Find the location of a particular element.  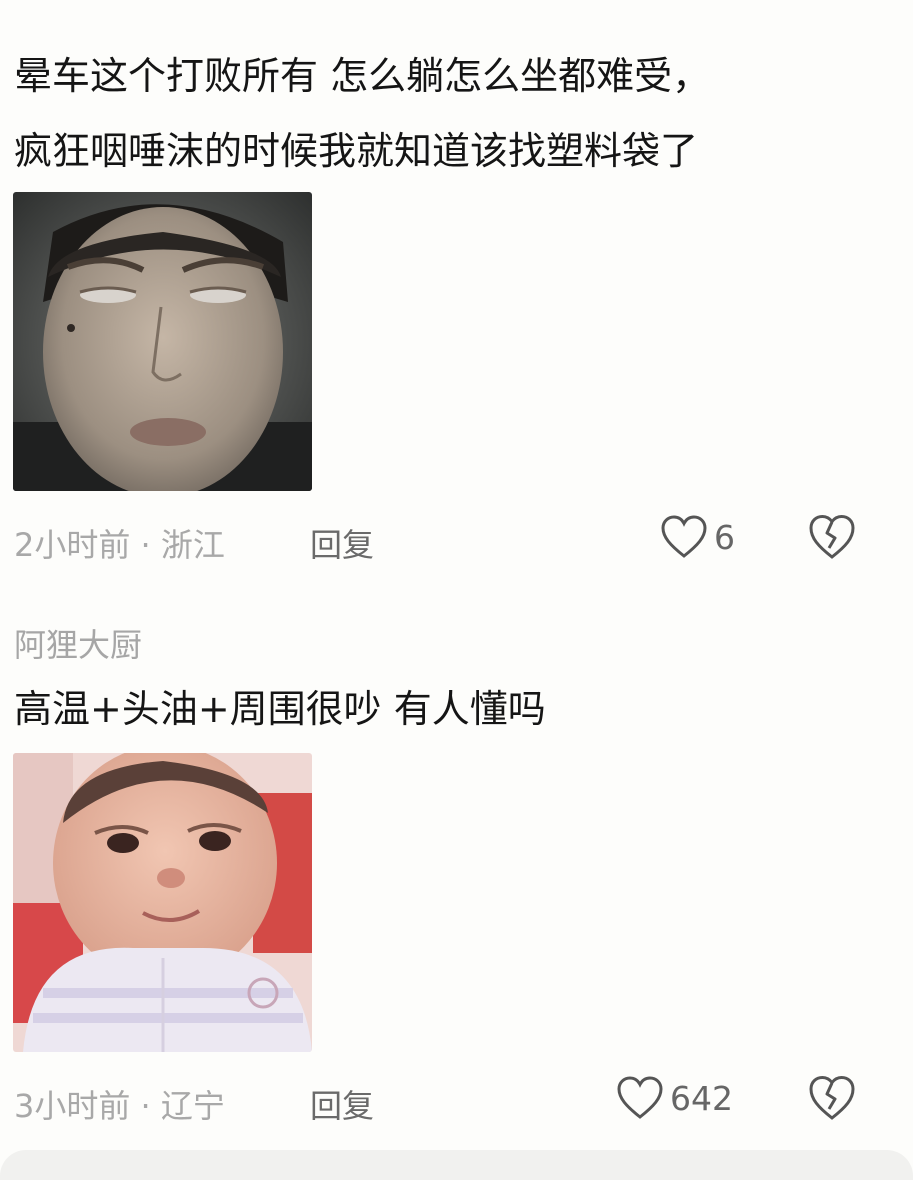

comment-text-line: 晕车这个打败所有 怎么躺怎么坐都难受， is located at coordinates (362, 76).